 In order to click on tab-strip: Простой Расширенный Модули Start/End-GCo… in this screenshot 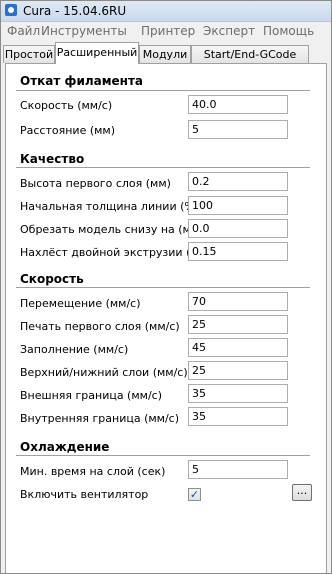, I will do `click(166, 52)`.